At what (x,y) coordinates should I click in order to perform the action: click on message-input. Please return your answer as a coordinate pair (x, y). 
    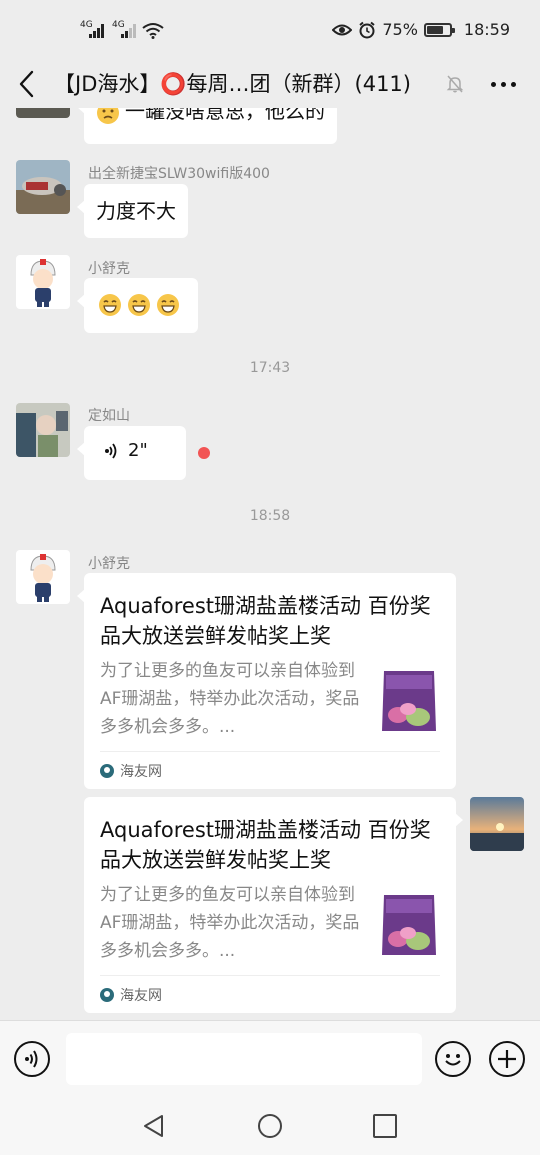
    Looking at the image, I should click on (244, 1059).